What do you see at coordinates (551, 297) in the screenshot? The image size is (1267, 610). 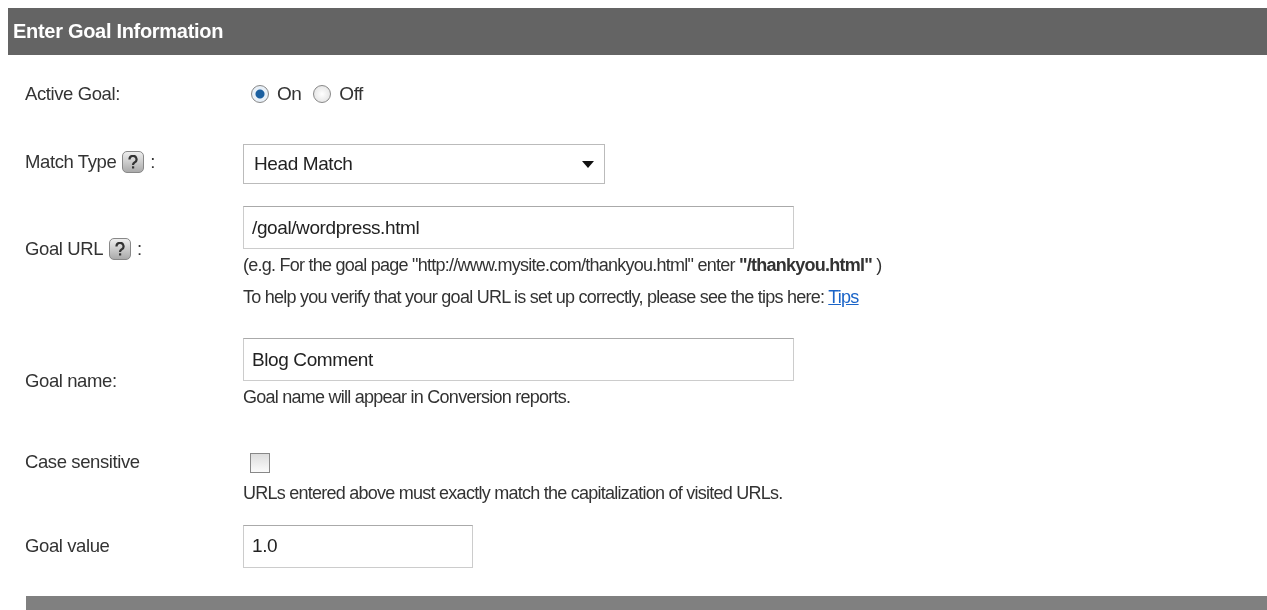 I see `hint-text: To help you verify that your goal URL is set up correctly, please see the tips here: Tips` at bounding box center [551, 297].